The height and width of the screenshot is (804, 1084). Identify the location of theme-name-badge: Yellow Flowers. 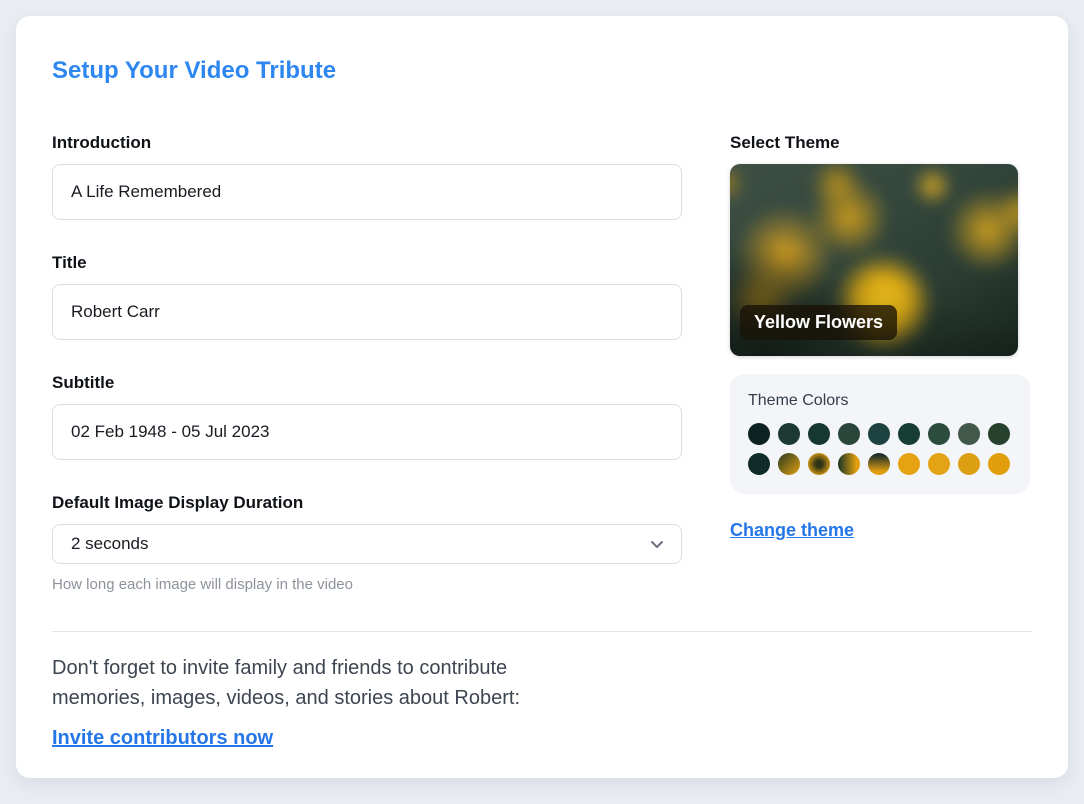
(819, 322).